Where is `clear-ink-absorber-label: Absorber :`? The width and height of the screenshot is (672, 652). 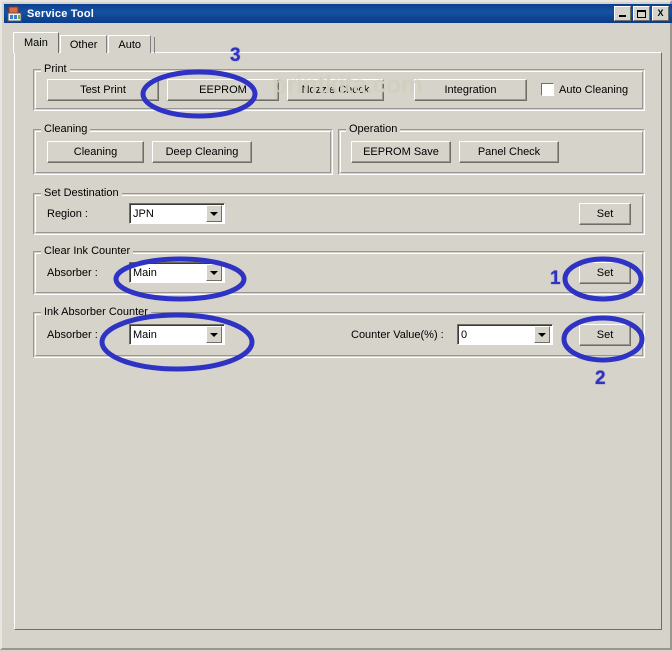 clear-ink-absorber-label: Absorber : is located at coordinates (72, 273).